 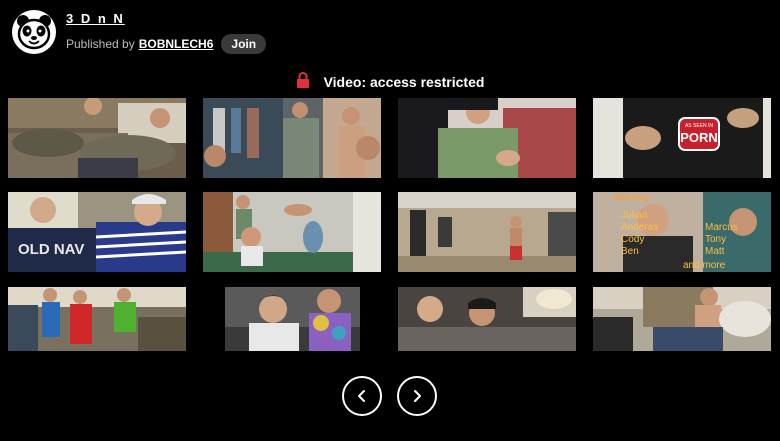 I want to click on previous-page-button, so click(x=362, y=396).